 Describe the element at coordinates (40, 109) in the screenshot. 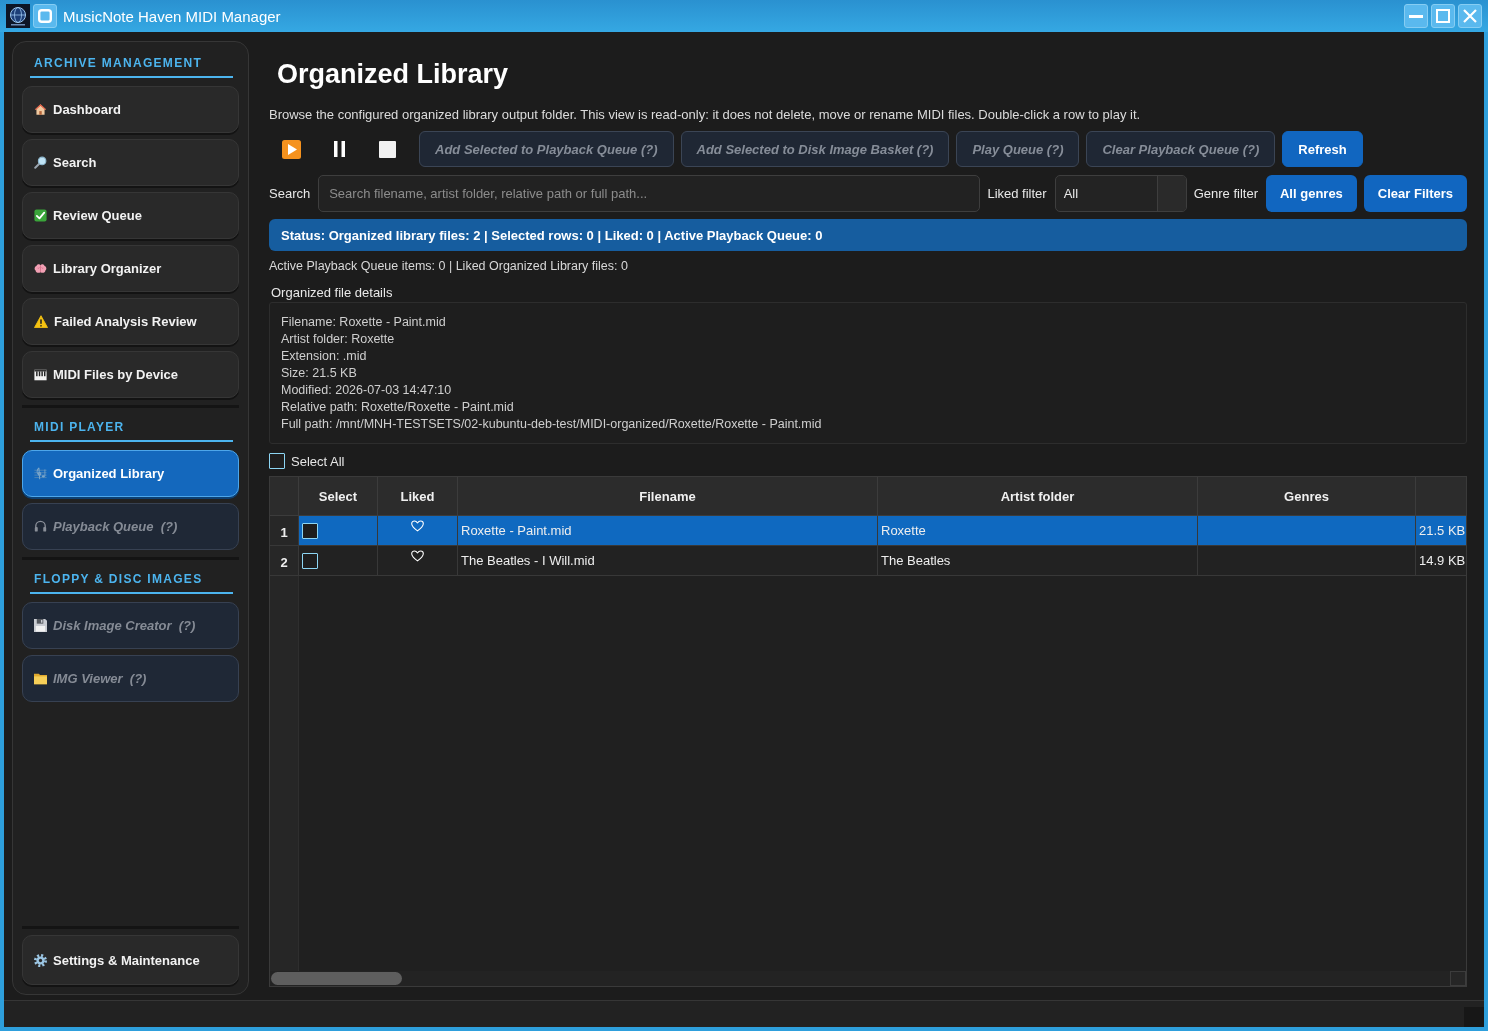

I see `house-icon` at that location.